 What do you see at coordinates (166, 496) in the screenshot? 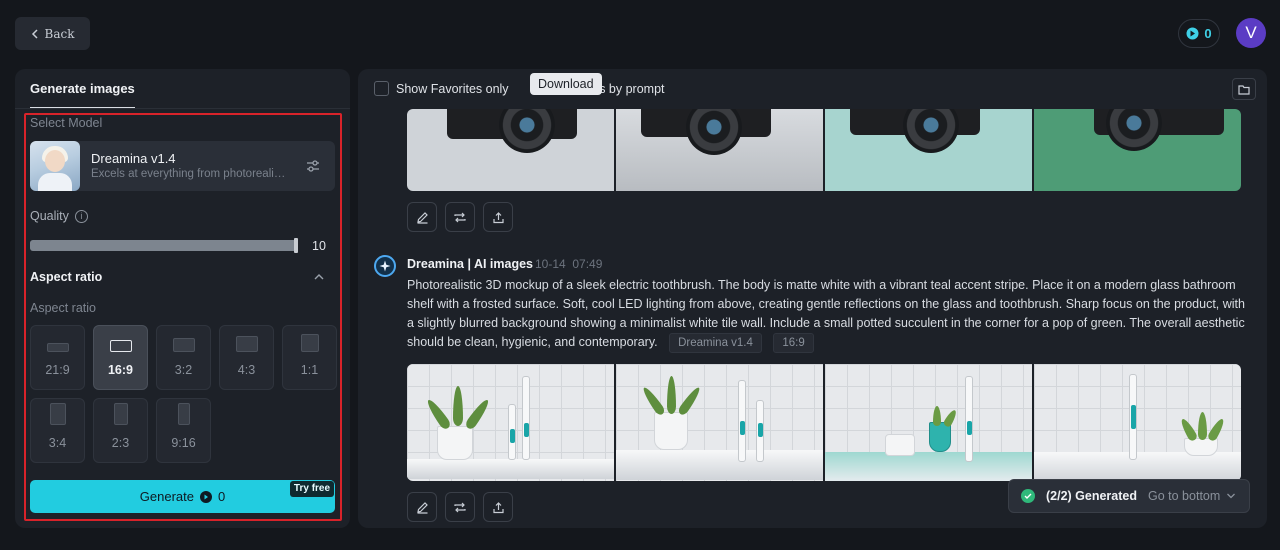
I see `generate-label: Generate` at bounding box center [166, 496].